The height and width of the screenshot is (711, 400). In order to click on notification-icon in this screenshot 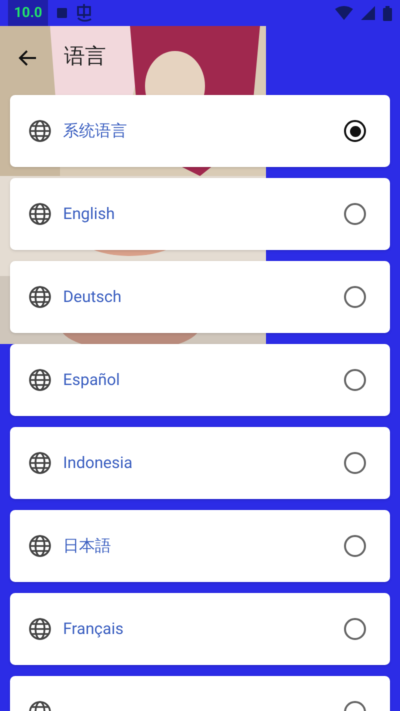, I will do `click(62, 13)`.